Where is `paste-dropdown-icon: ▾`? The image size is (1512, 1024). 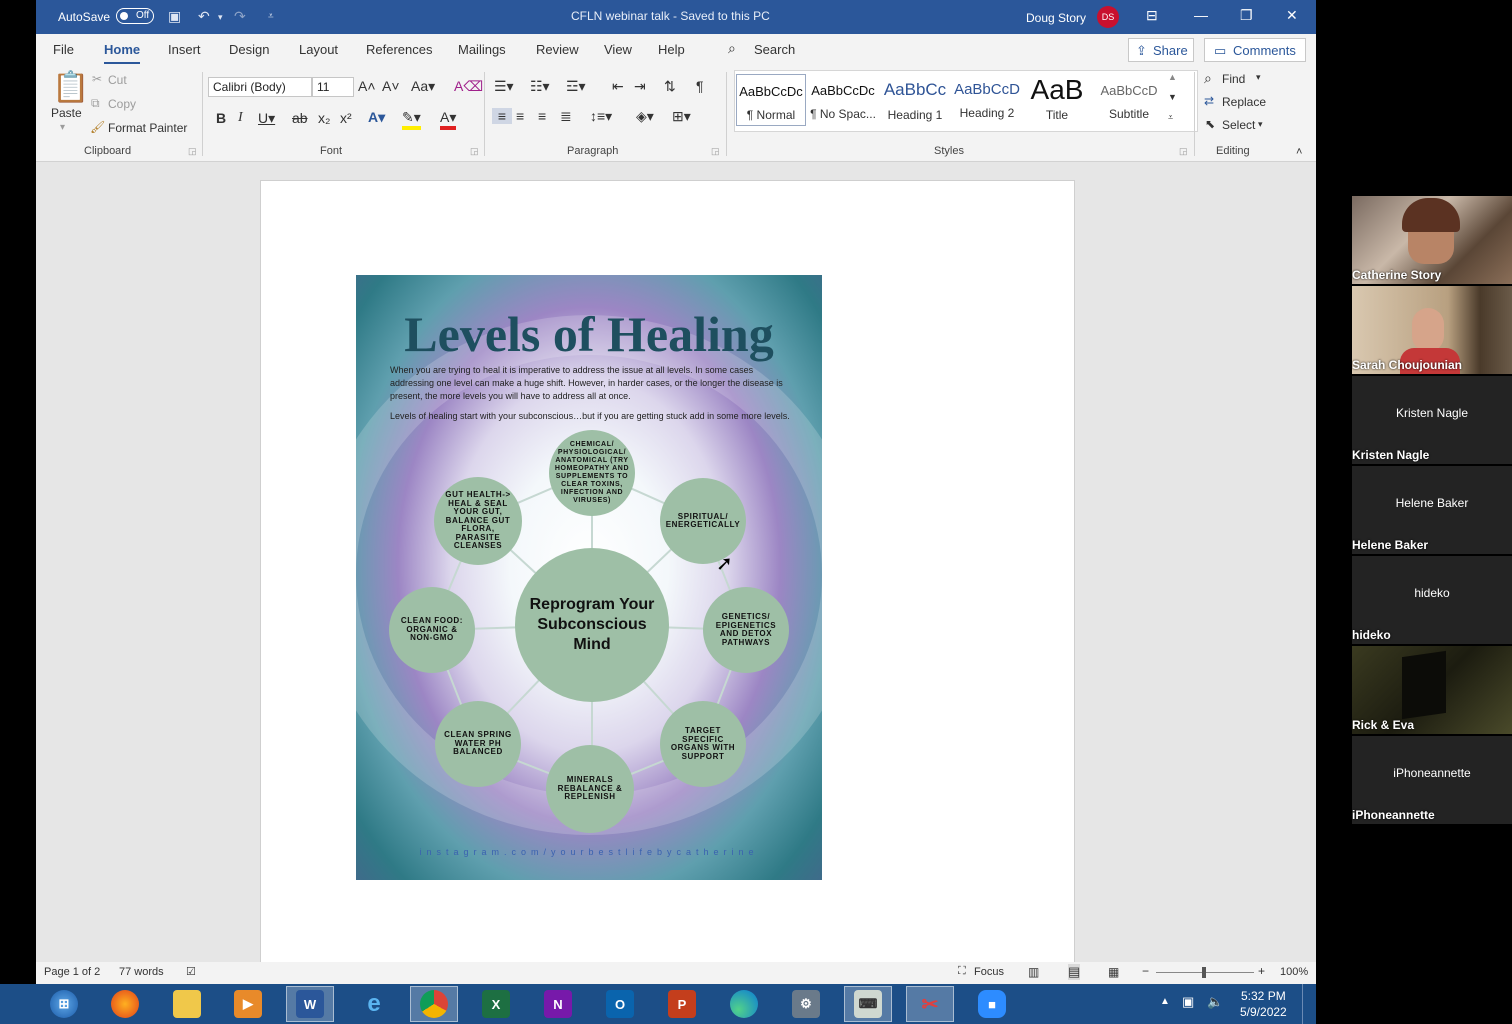
paste-dropdown-icon: ▾ is located at coordinates (62, 127).